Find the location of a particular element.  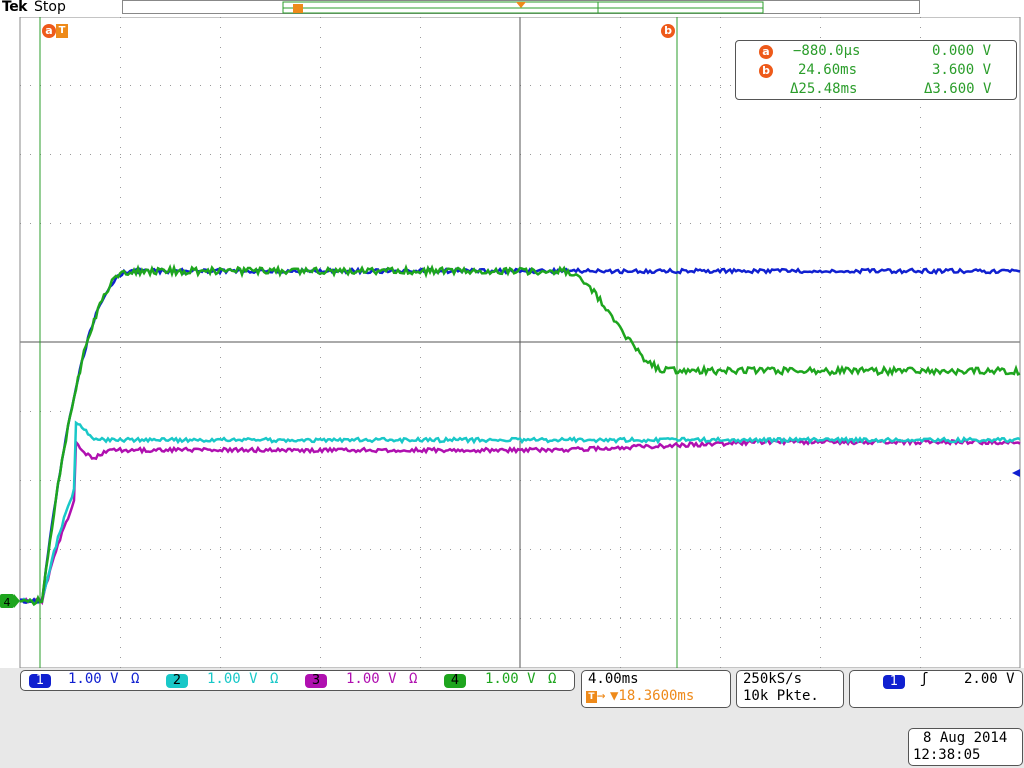

acquisition-settings: 250kS/s 10k Pkte. is located at coordinates (790, 689).